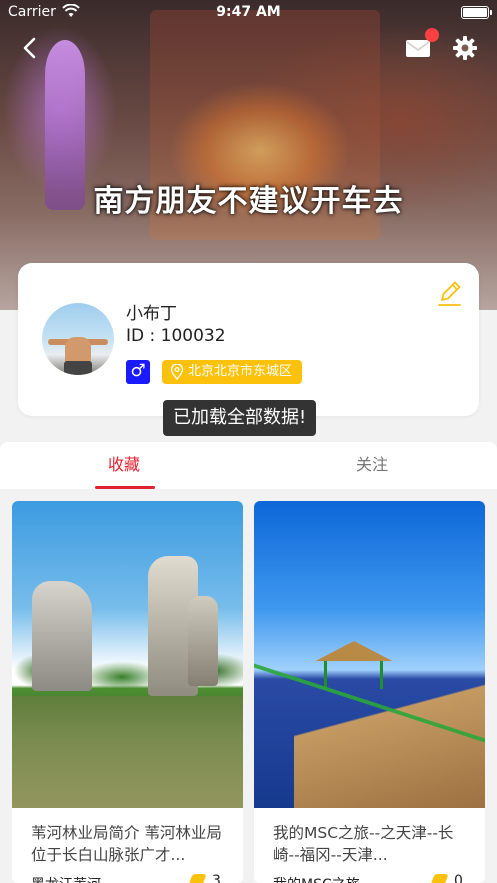 The image size is (497, 883). I want to click on card-author: 黑龙江苇河, so click(66, 878).